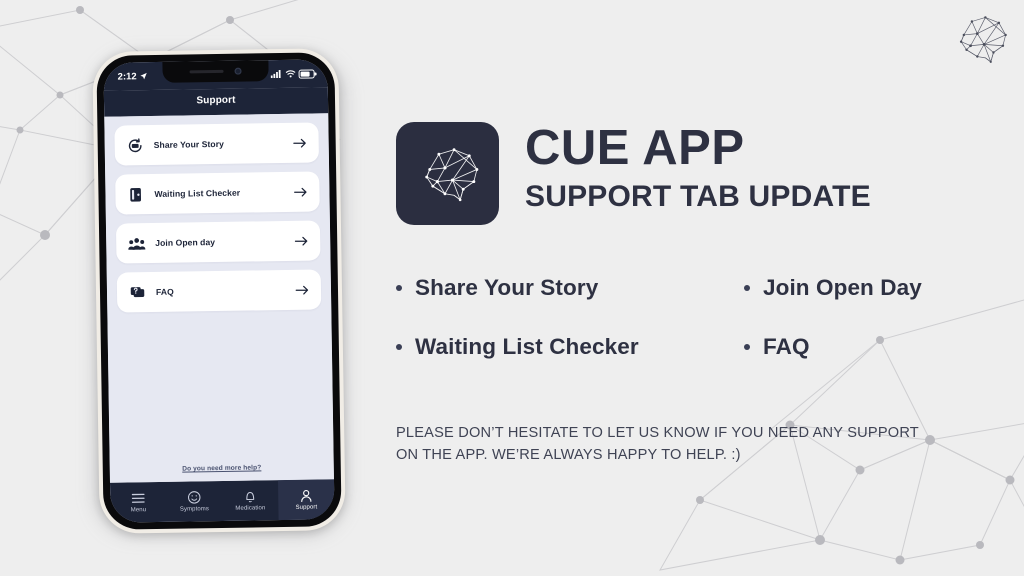 The width and height of the screenshot is (1024, 576). I want to click on list-item: FAQ, so click(860, 347).